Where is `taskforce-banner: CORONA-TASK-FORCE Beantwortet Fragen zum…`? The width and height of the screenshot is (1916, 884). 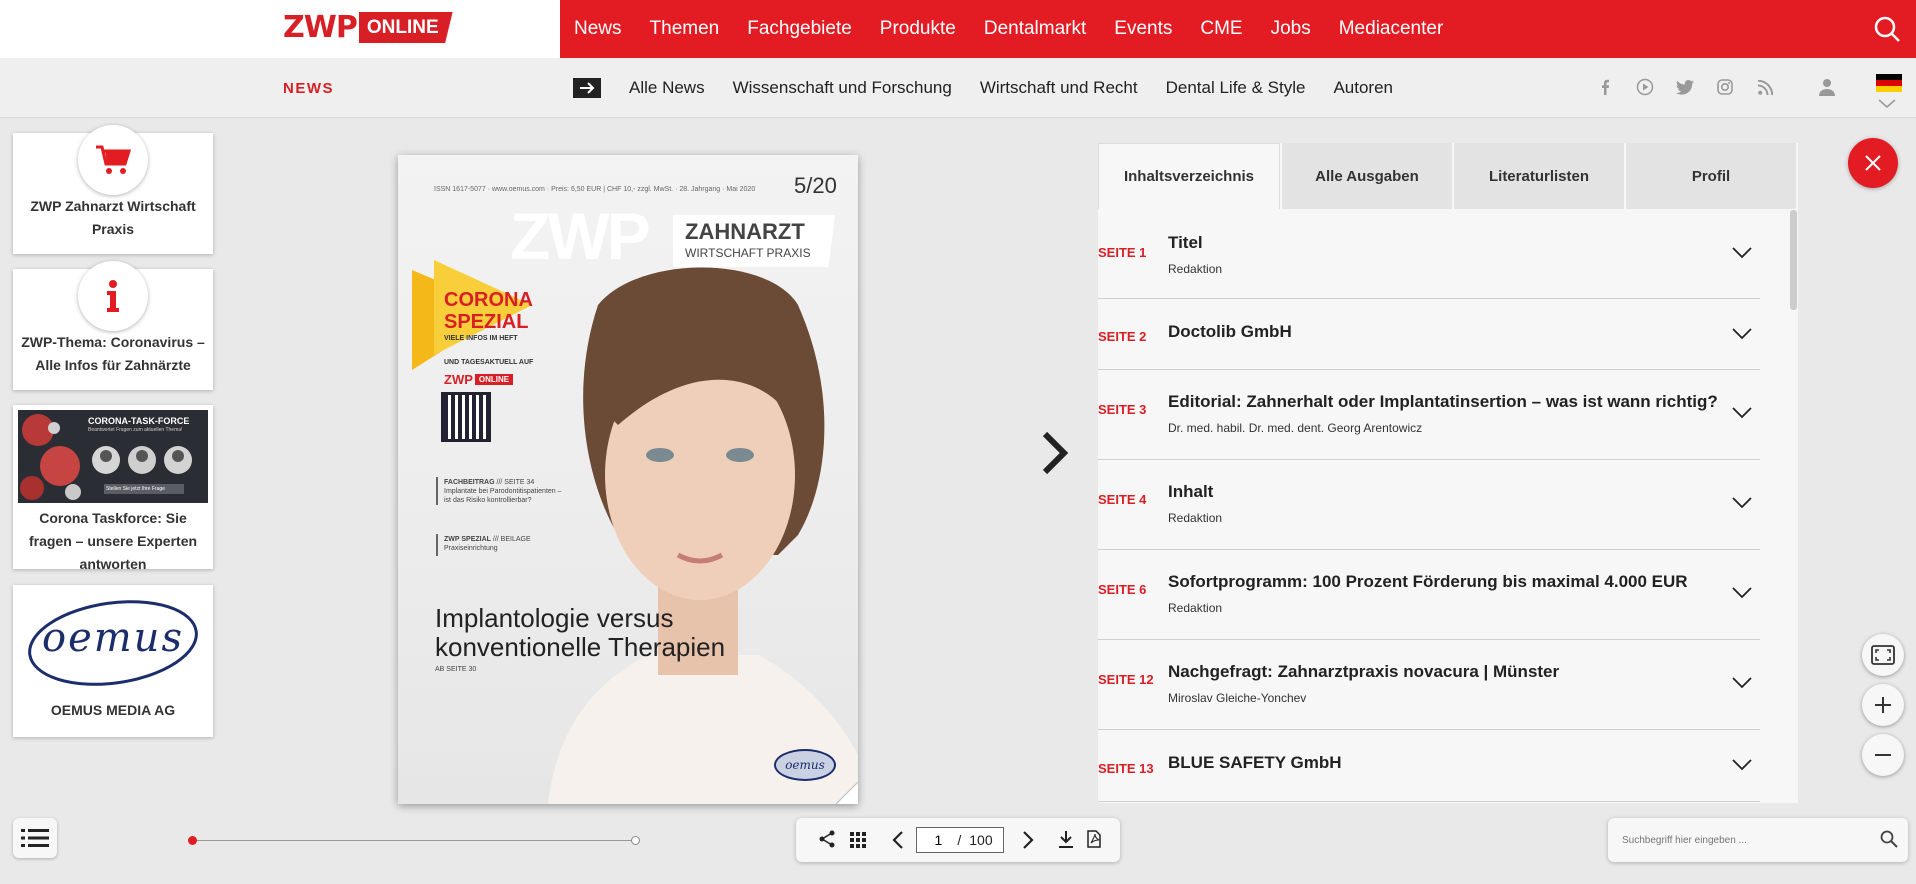 taskforce-banner: CORONA-TASK-FORCE Beantwortet Fragen zum… is located at coordinates (113, 456).